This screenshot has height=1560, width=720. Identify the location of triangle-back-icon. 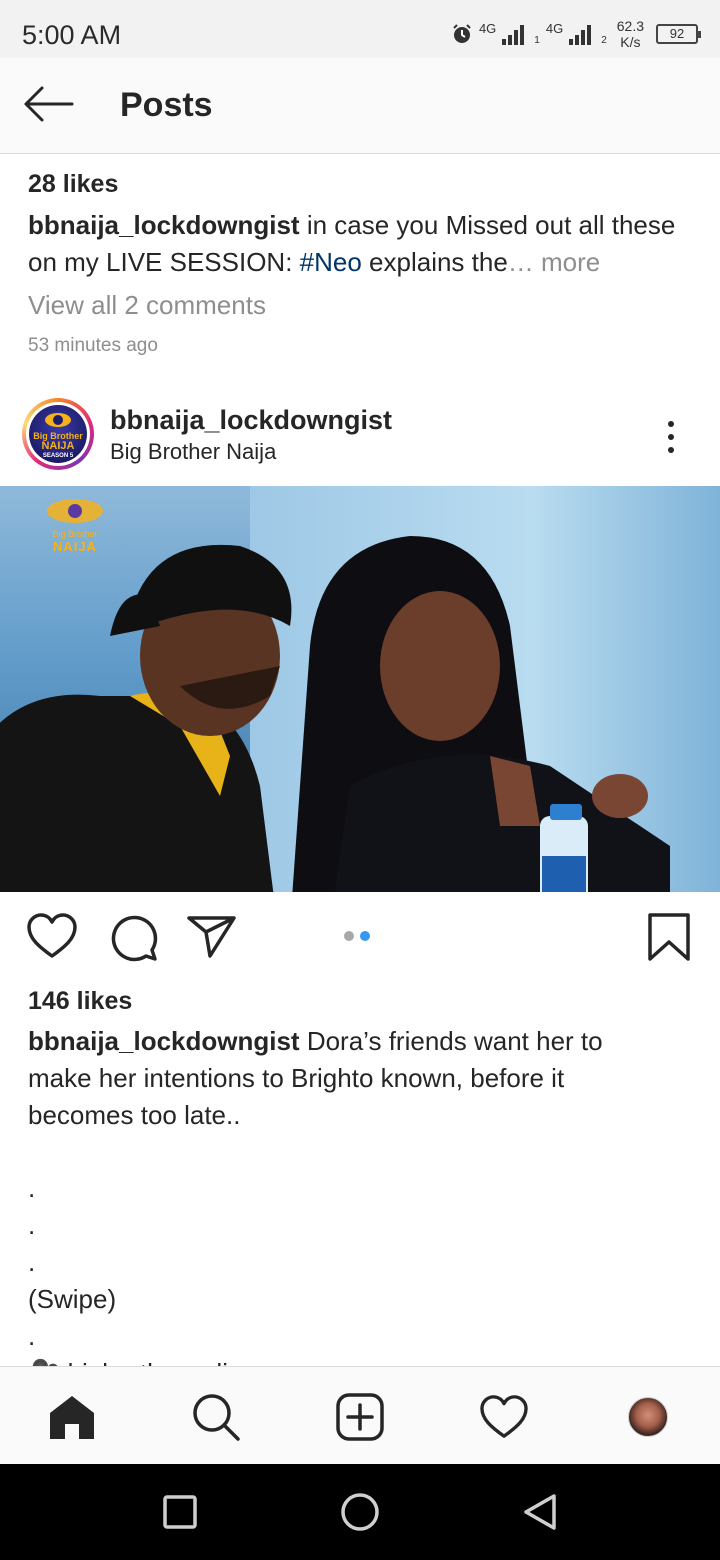
(540, 1512).